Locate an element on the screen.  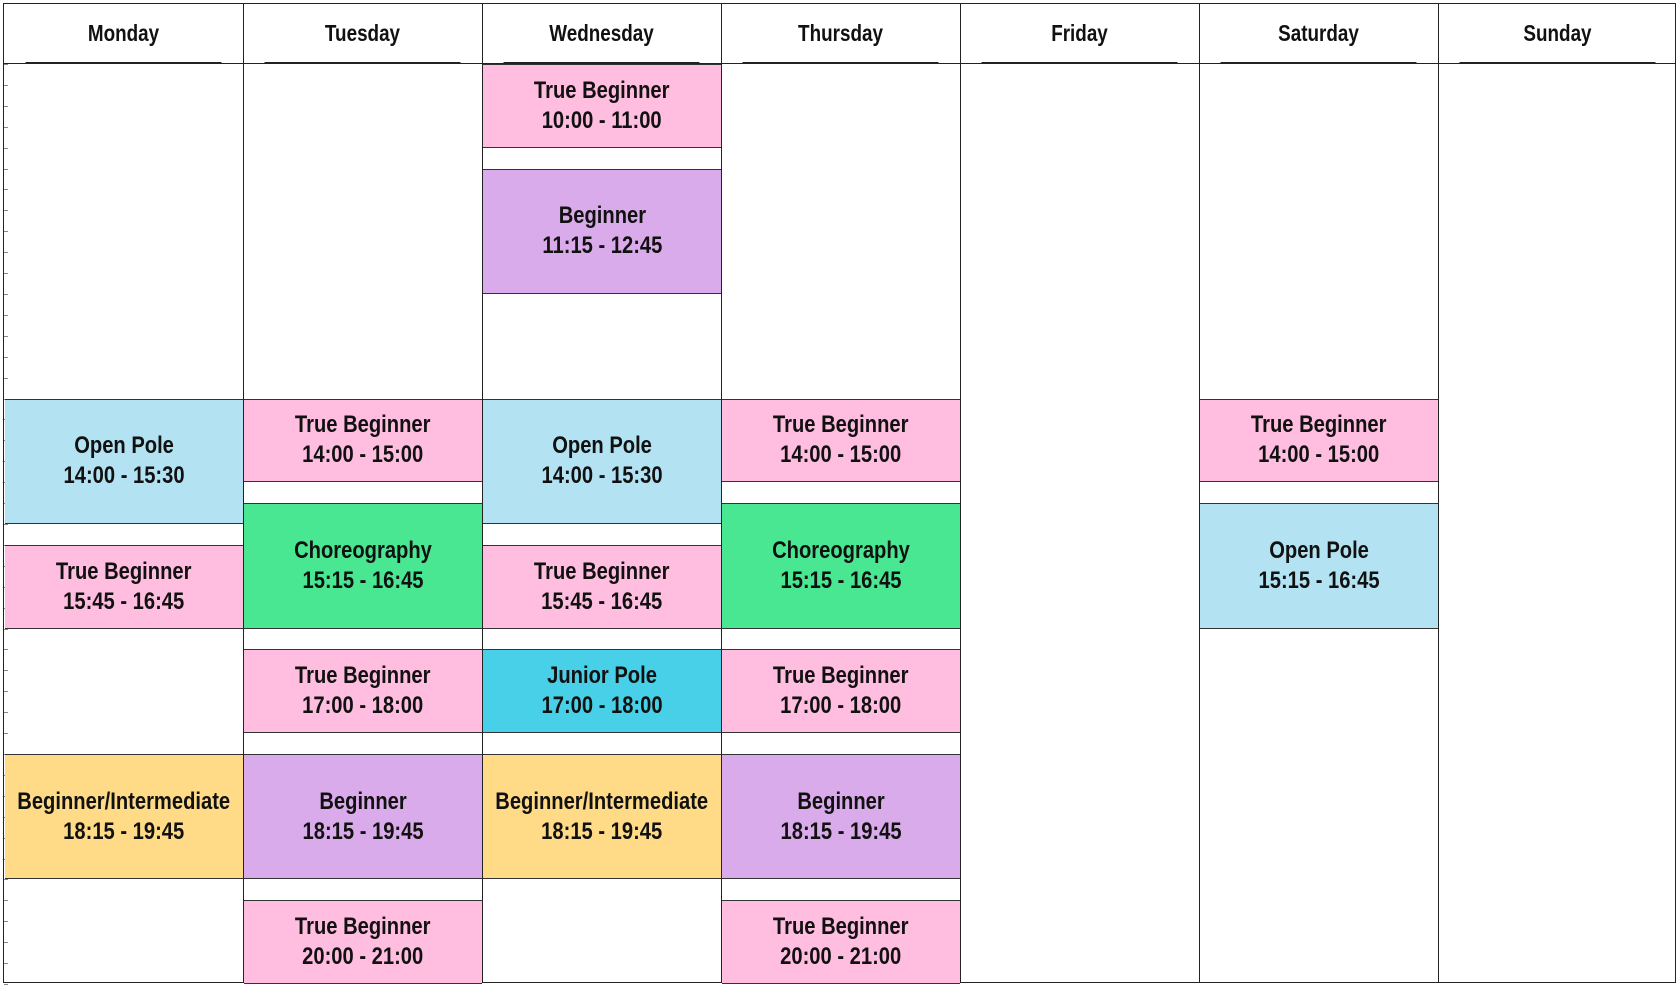
day-header-label: Friday is located at coordinates (1079, 32).